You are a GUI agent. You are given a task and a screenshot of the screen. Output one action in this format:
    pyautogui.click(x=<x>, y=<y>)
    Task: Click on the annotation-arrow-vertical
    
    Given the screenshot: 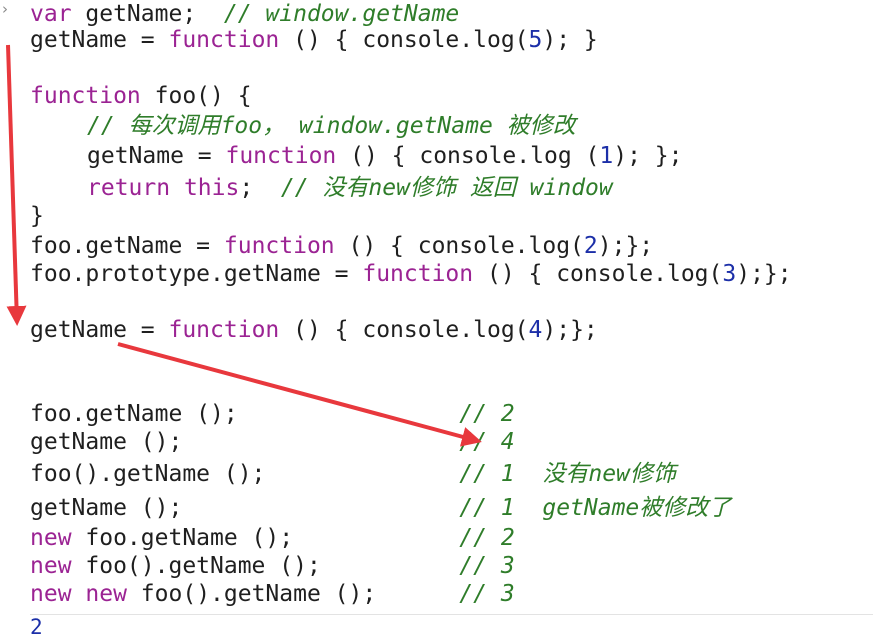 What is the action you would take?
    pyautogui.click(x=16, y=185)
    